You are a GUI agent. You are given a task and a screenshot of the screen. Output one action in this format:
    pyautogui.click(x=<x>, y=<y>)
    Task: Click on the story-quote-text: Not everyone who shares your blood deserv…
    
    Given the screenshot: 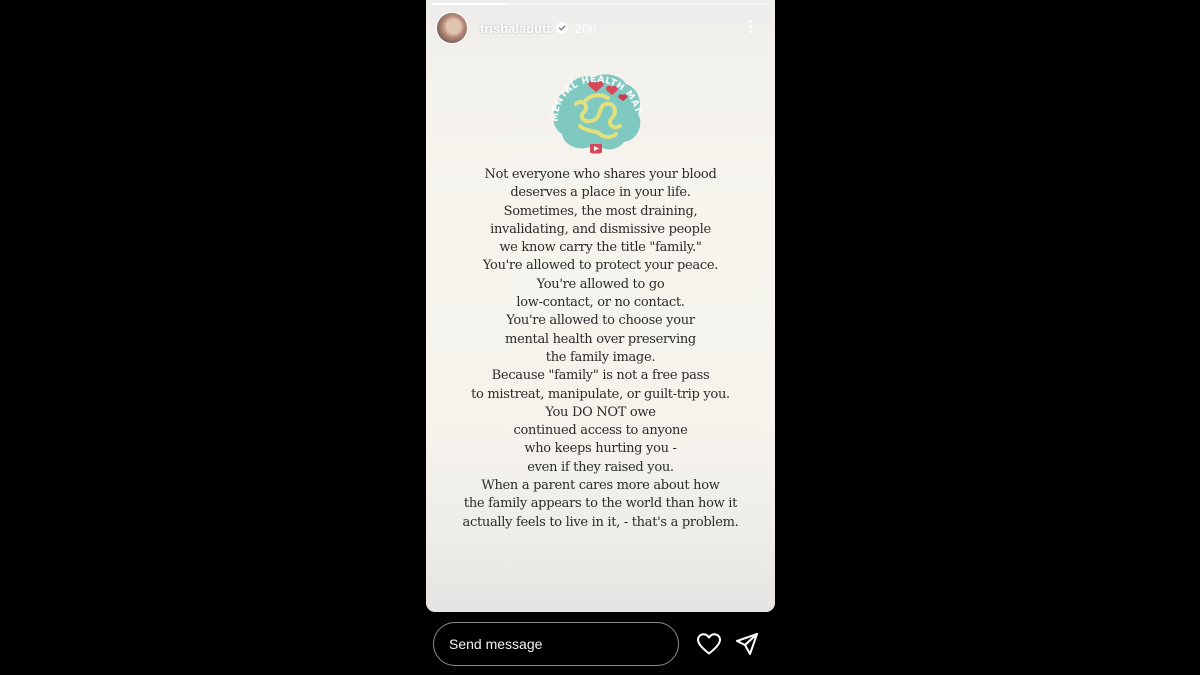 What is the action you would take?
    pyautogui.click(x=600, y=349)
    